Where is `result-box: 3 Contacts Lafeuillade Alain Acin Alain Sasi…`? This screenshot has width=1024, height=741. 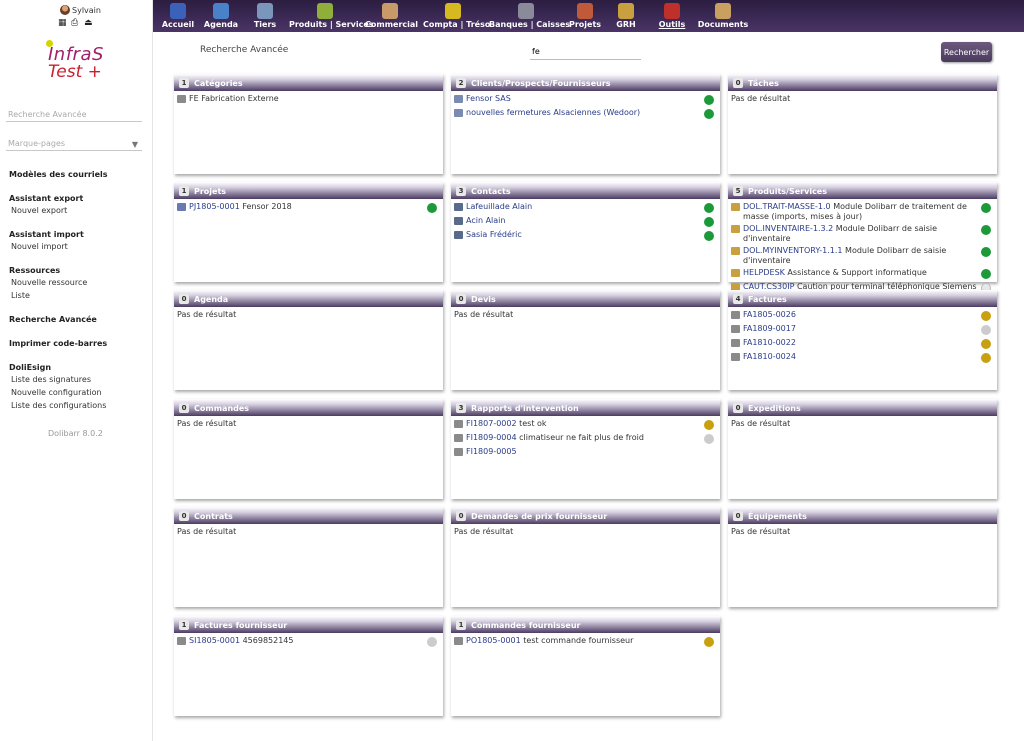 result-box: 3 Contacts Lafeuillade Alain Acin Alain Sasi… is located at coordinates (585, 232).